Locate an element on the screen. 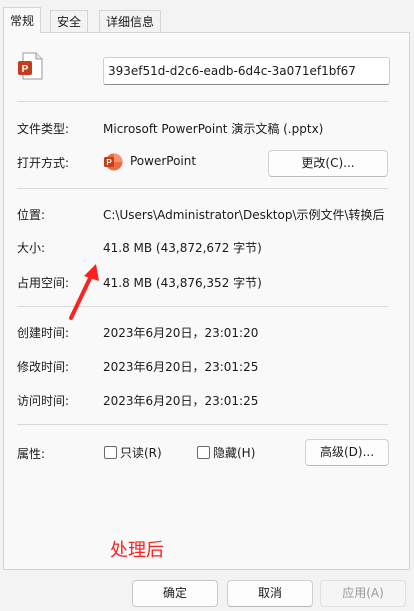 Image resolution: width=414 pixels, height=611 pixels. created-label: 创建时间: is located at coordinates (43, 333).